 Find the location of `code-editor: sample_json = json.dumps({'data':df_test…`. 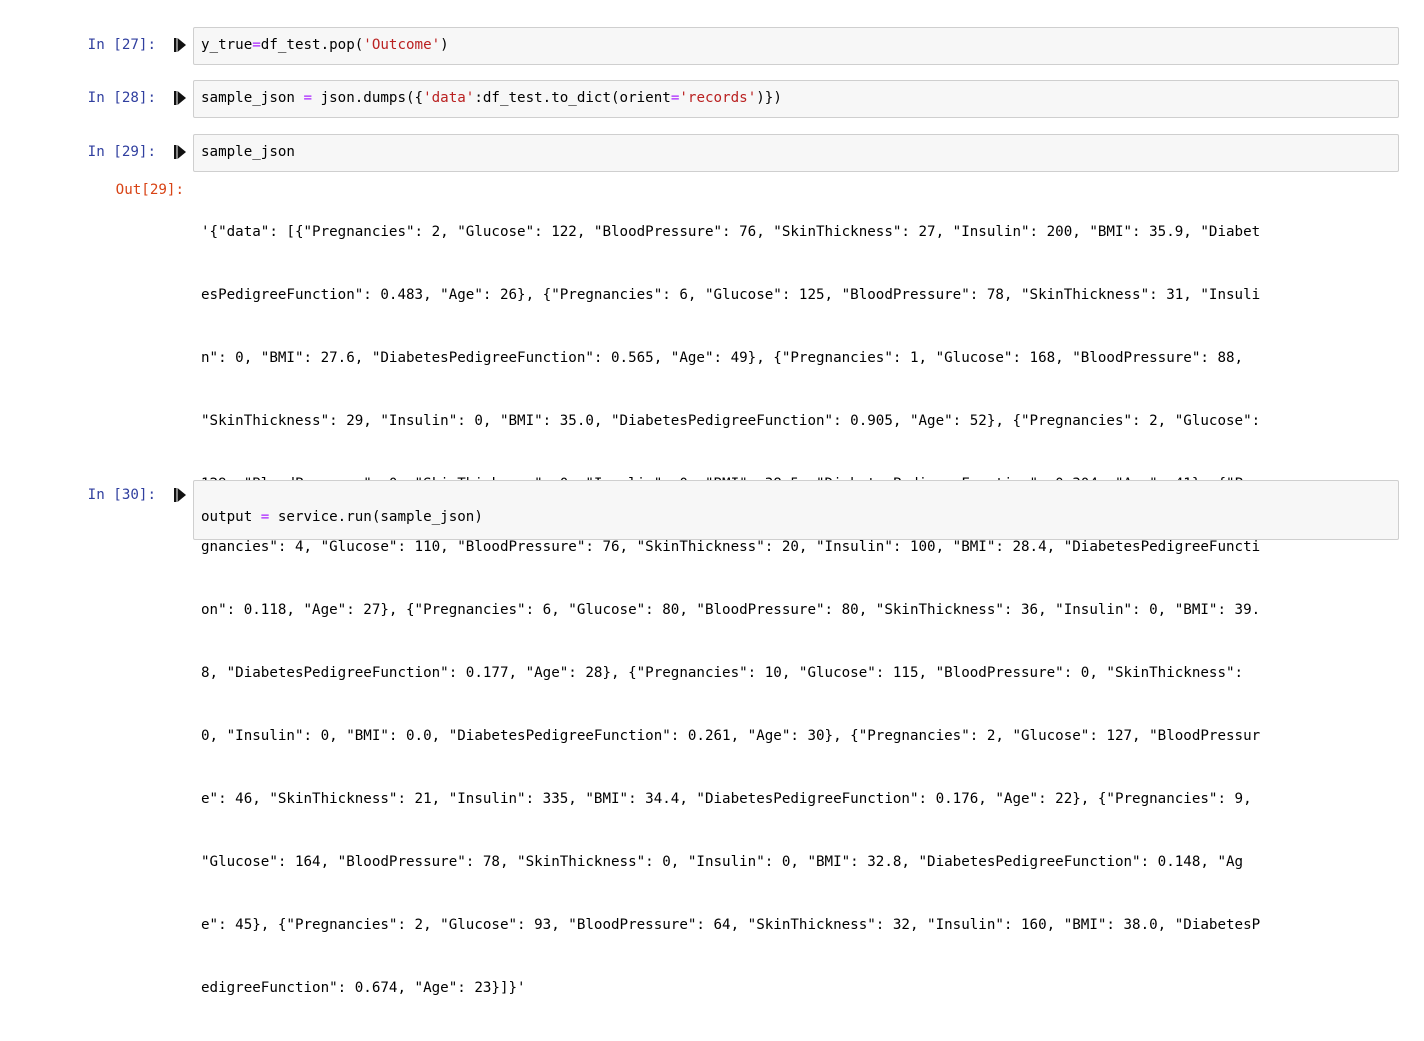

code-editor: sample_json = json.dumps({'data':df_test… is located at coordinates (796, 99).